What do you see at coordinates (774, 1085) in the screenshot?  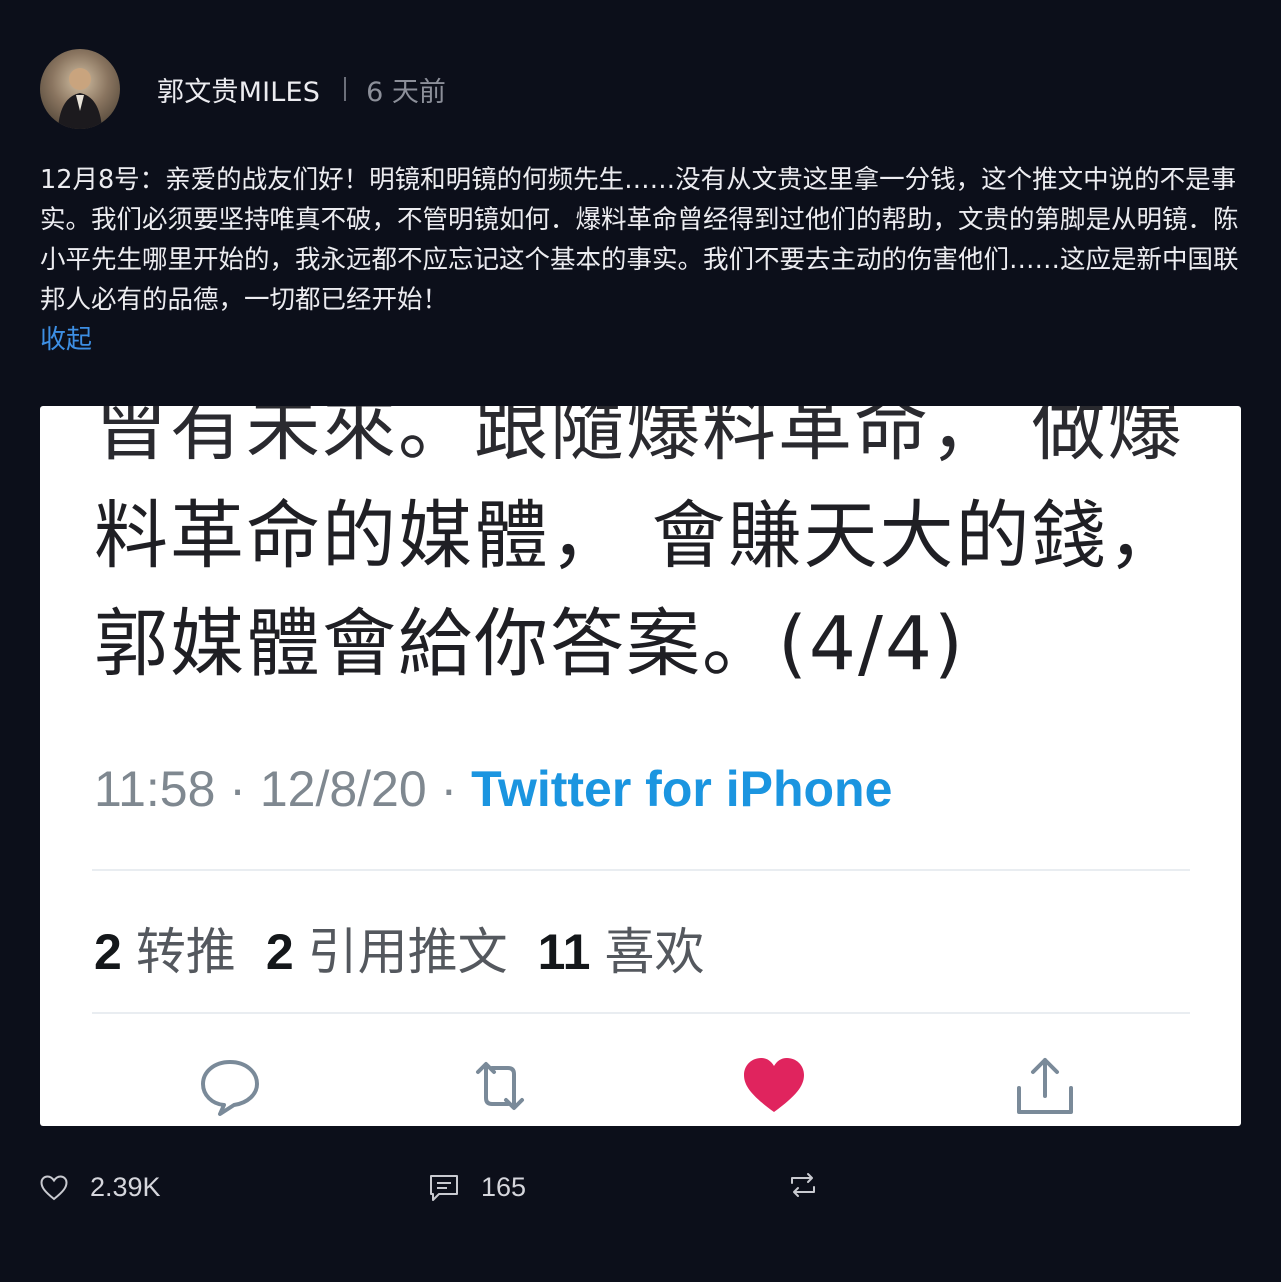 I see `heart-icon` at bounding box center [774, 1085].